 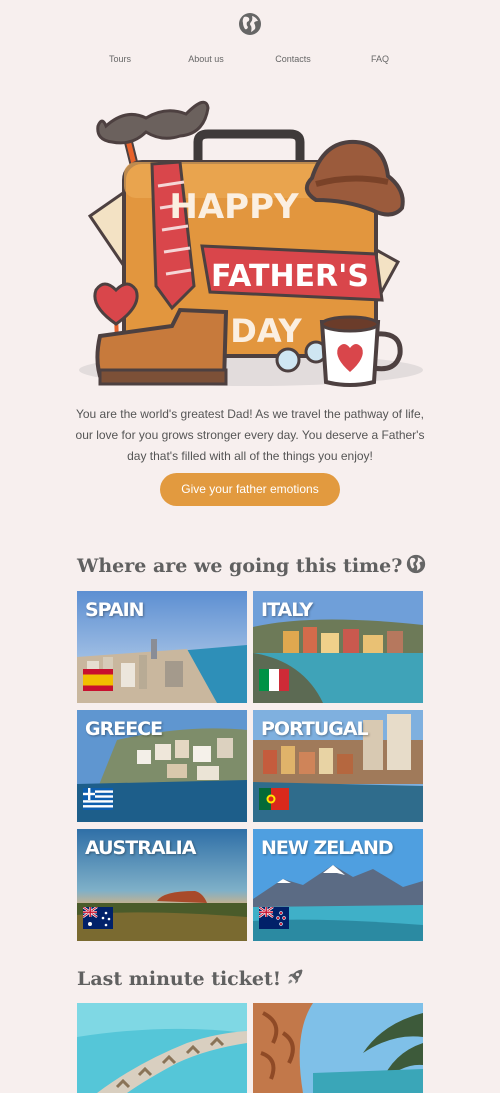 I want to click on greece-flag-icon, so click(x=98, y=799).